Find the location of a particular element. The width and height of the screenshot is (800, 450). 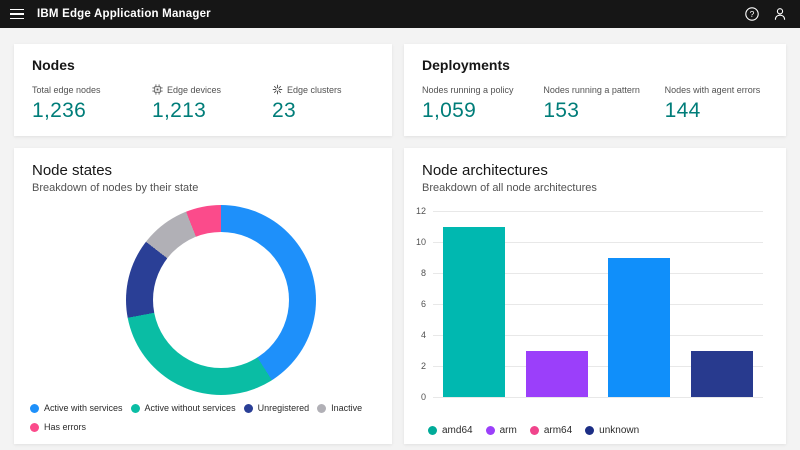

legend-item: Active with services is located at coordinates (76, 408).